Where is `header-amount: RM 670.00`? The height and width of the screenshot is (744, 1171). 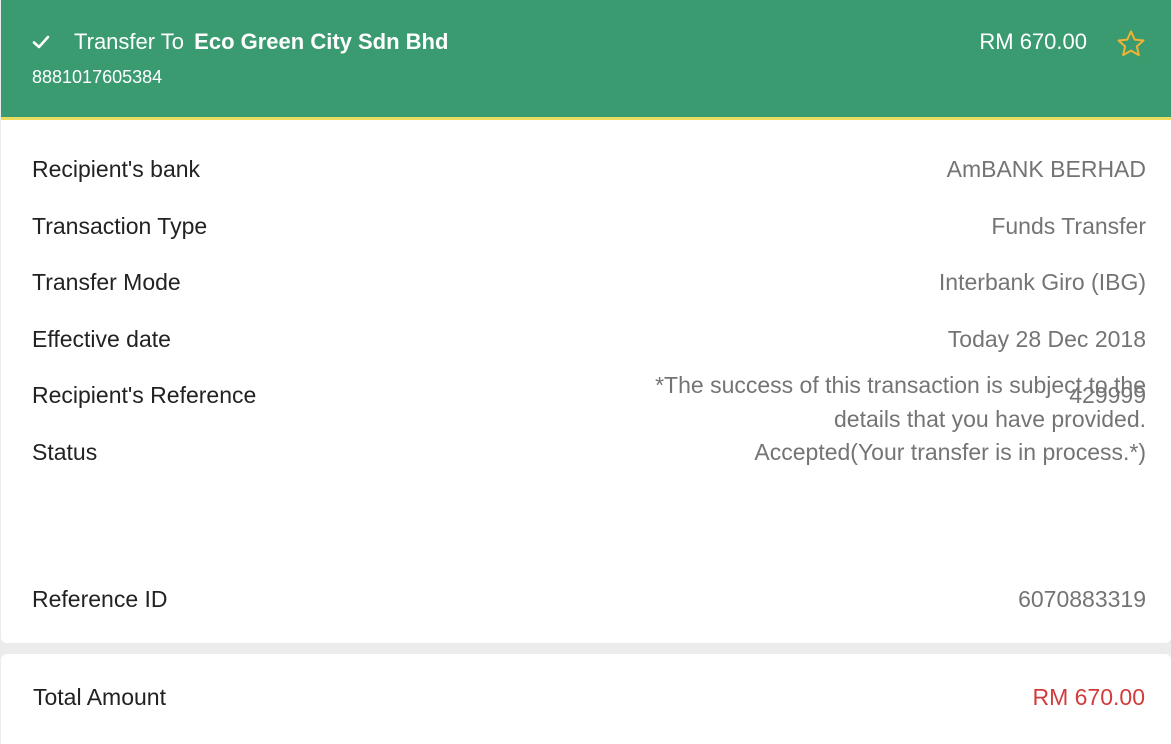
header-amount: RM 670.00 is located at coordinates (1033, 41).